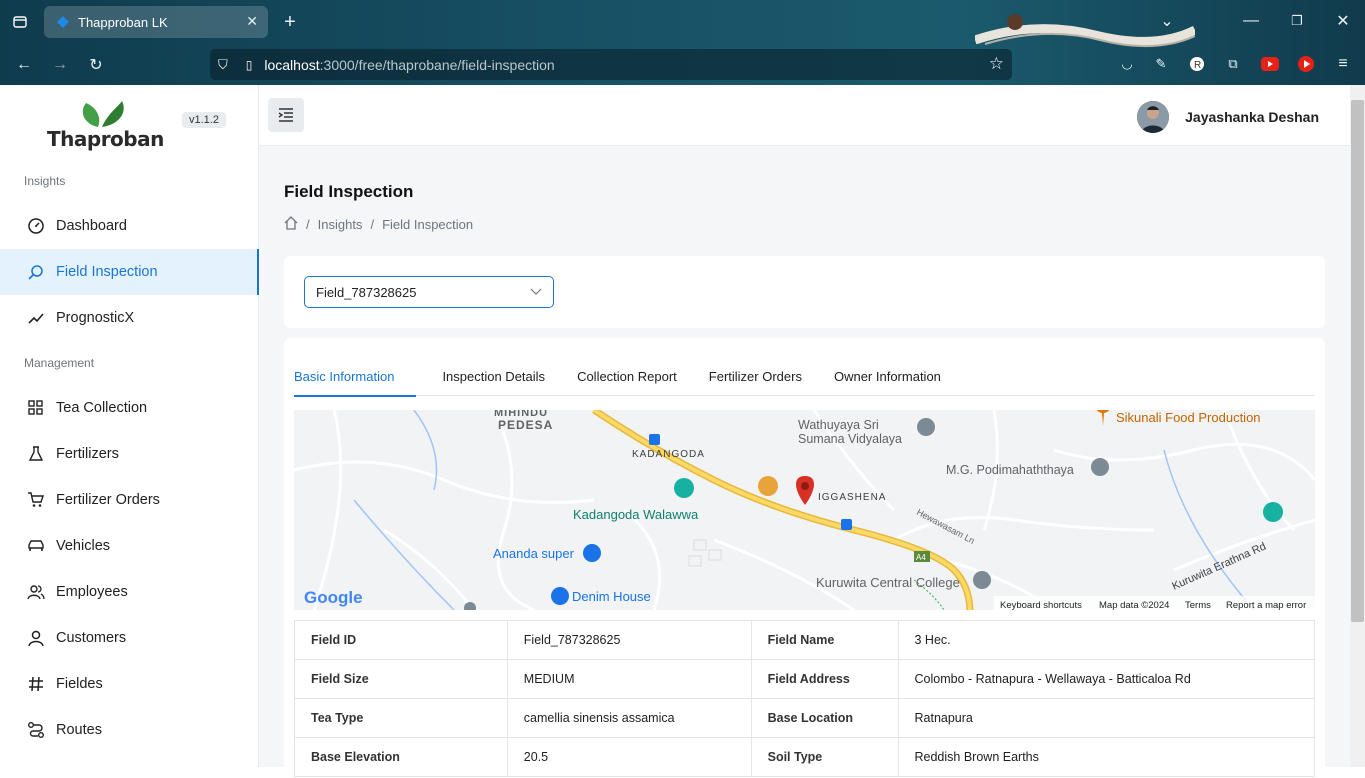 Image resolution: width=1365 pixels, height=778 pixels. Describe the element at coordinates (1167, 21) in the screenshot. I see `chevron-down-icon: ⌄` at that location.